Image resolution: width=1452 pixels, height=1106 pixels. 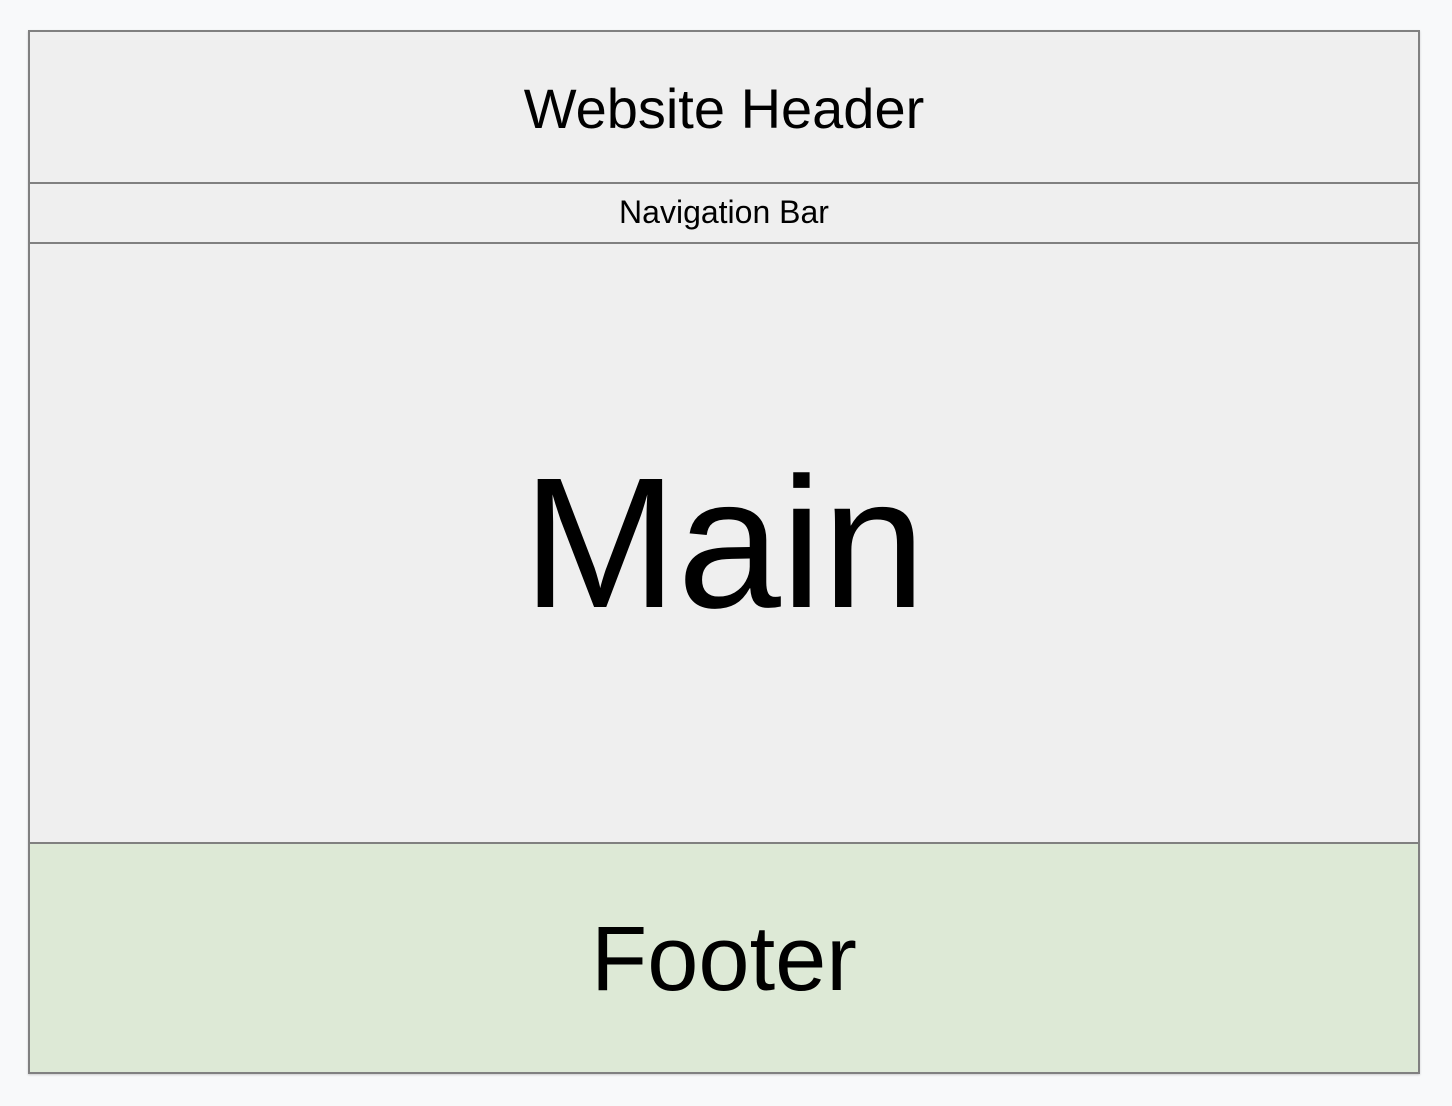 I want to click on navigation-bar-region: Navigation Bar, so click(x=724, y=214).